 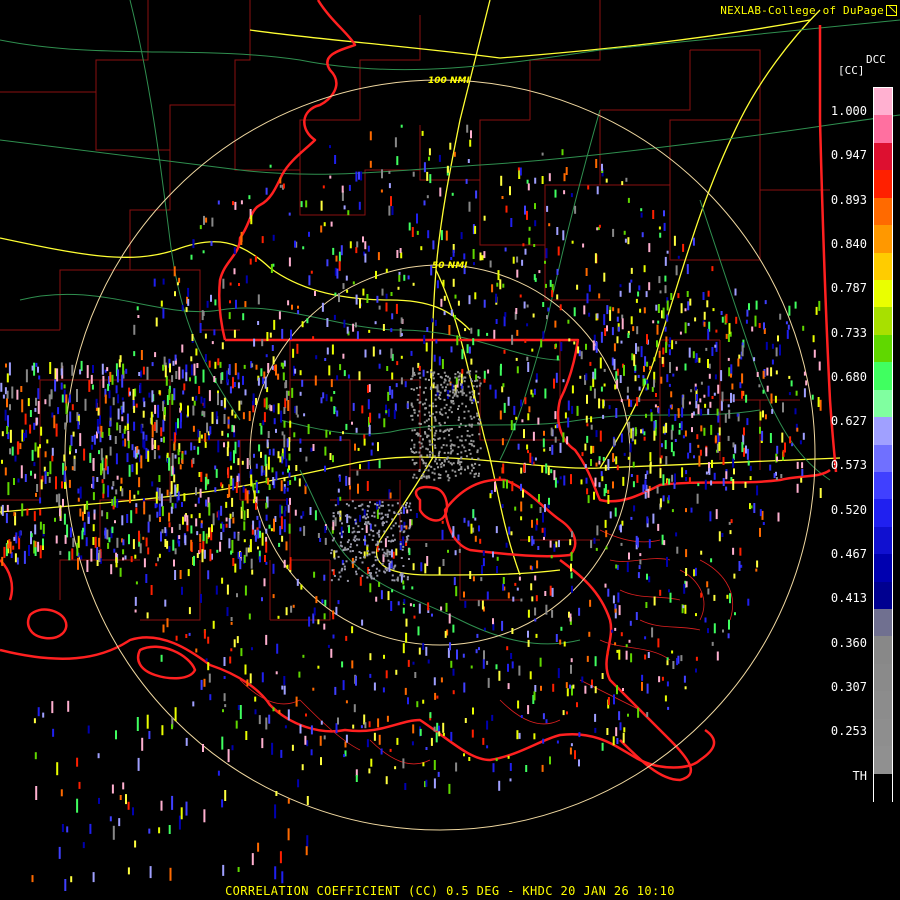 What do you see at coordinates (891, 10) in the screenshot?
I see `expand-icon` at bounding box center [891, 10].